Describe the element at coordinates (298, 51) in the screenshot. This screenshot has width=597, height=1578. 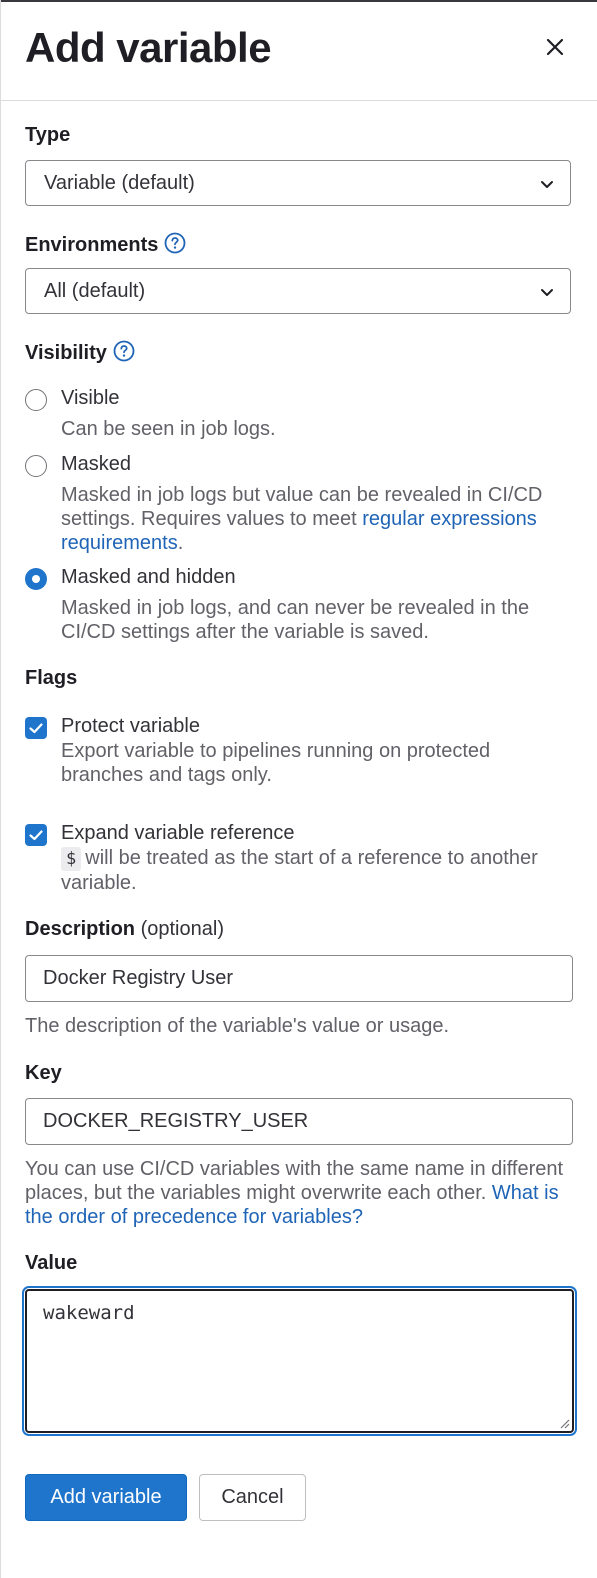
I see `drawer-header: Add variable` at that location.